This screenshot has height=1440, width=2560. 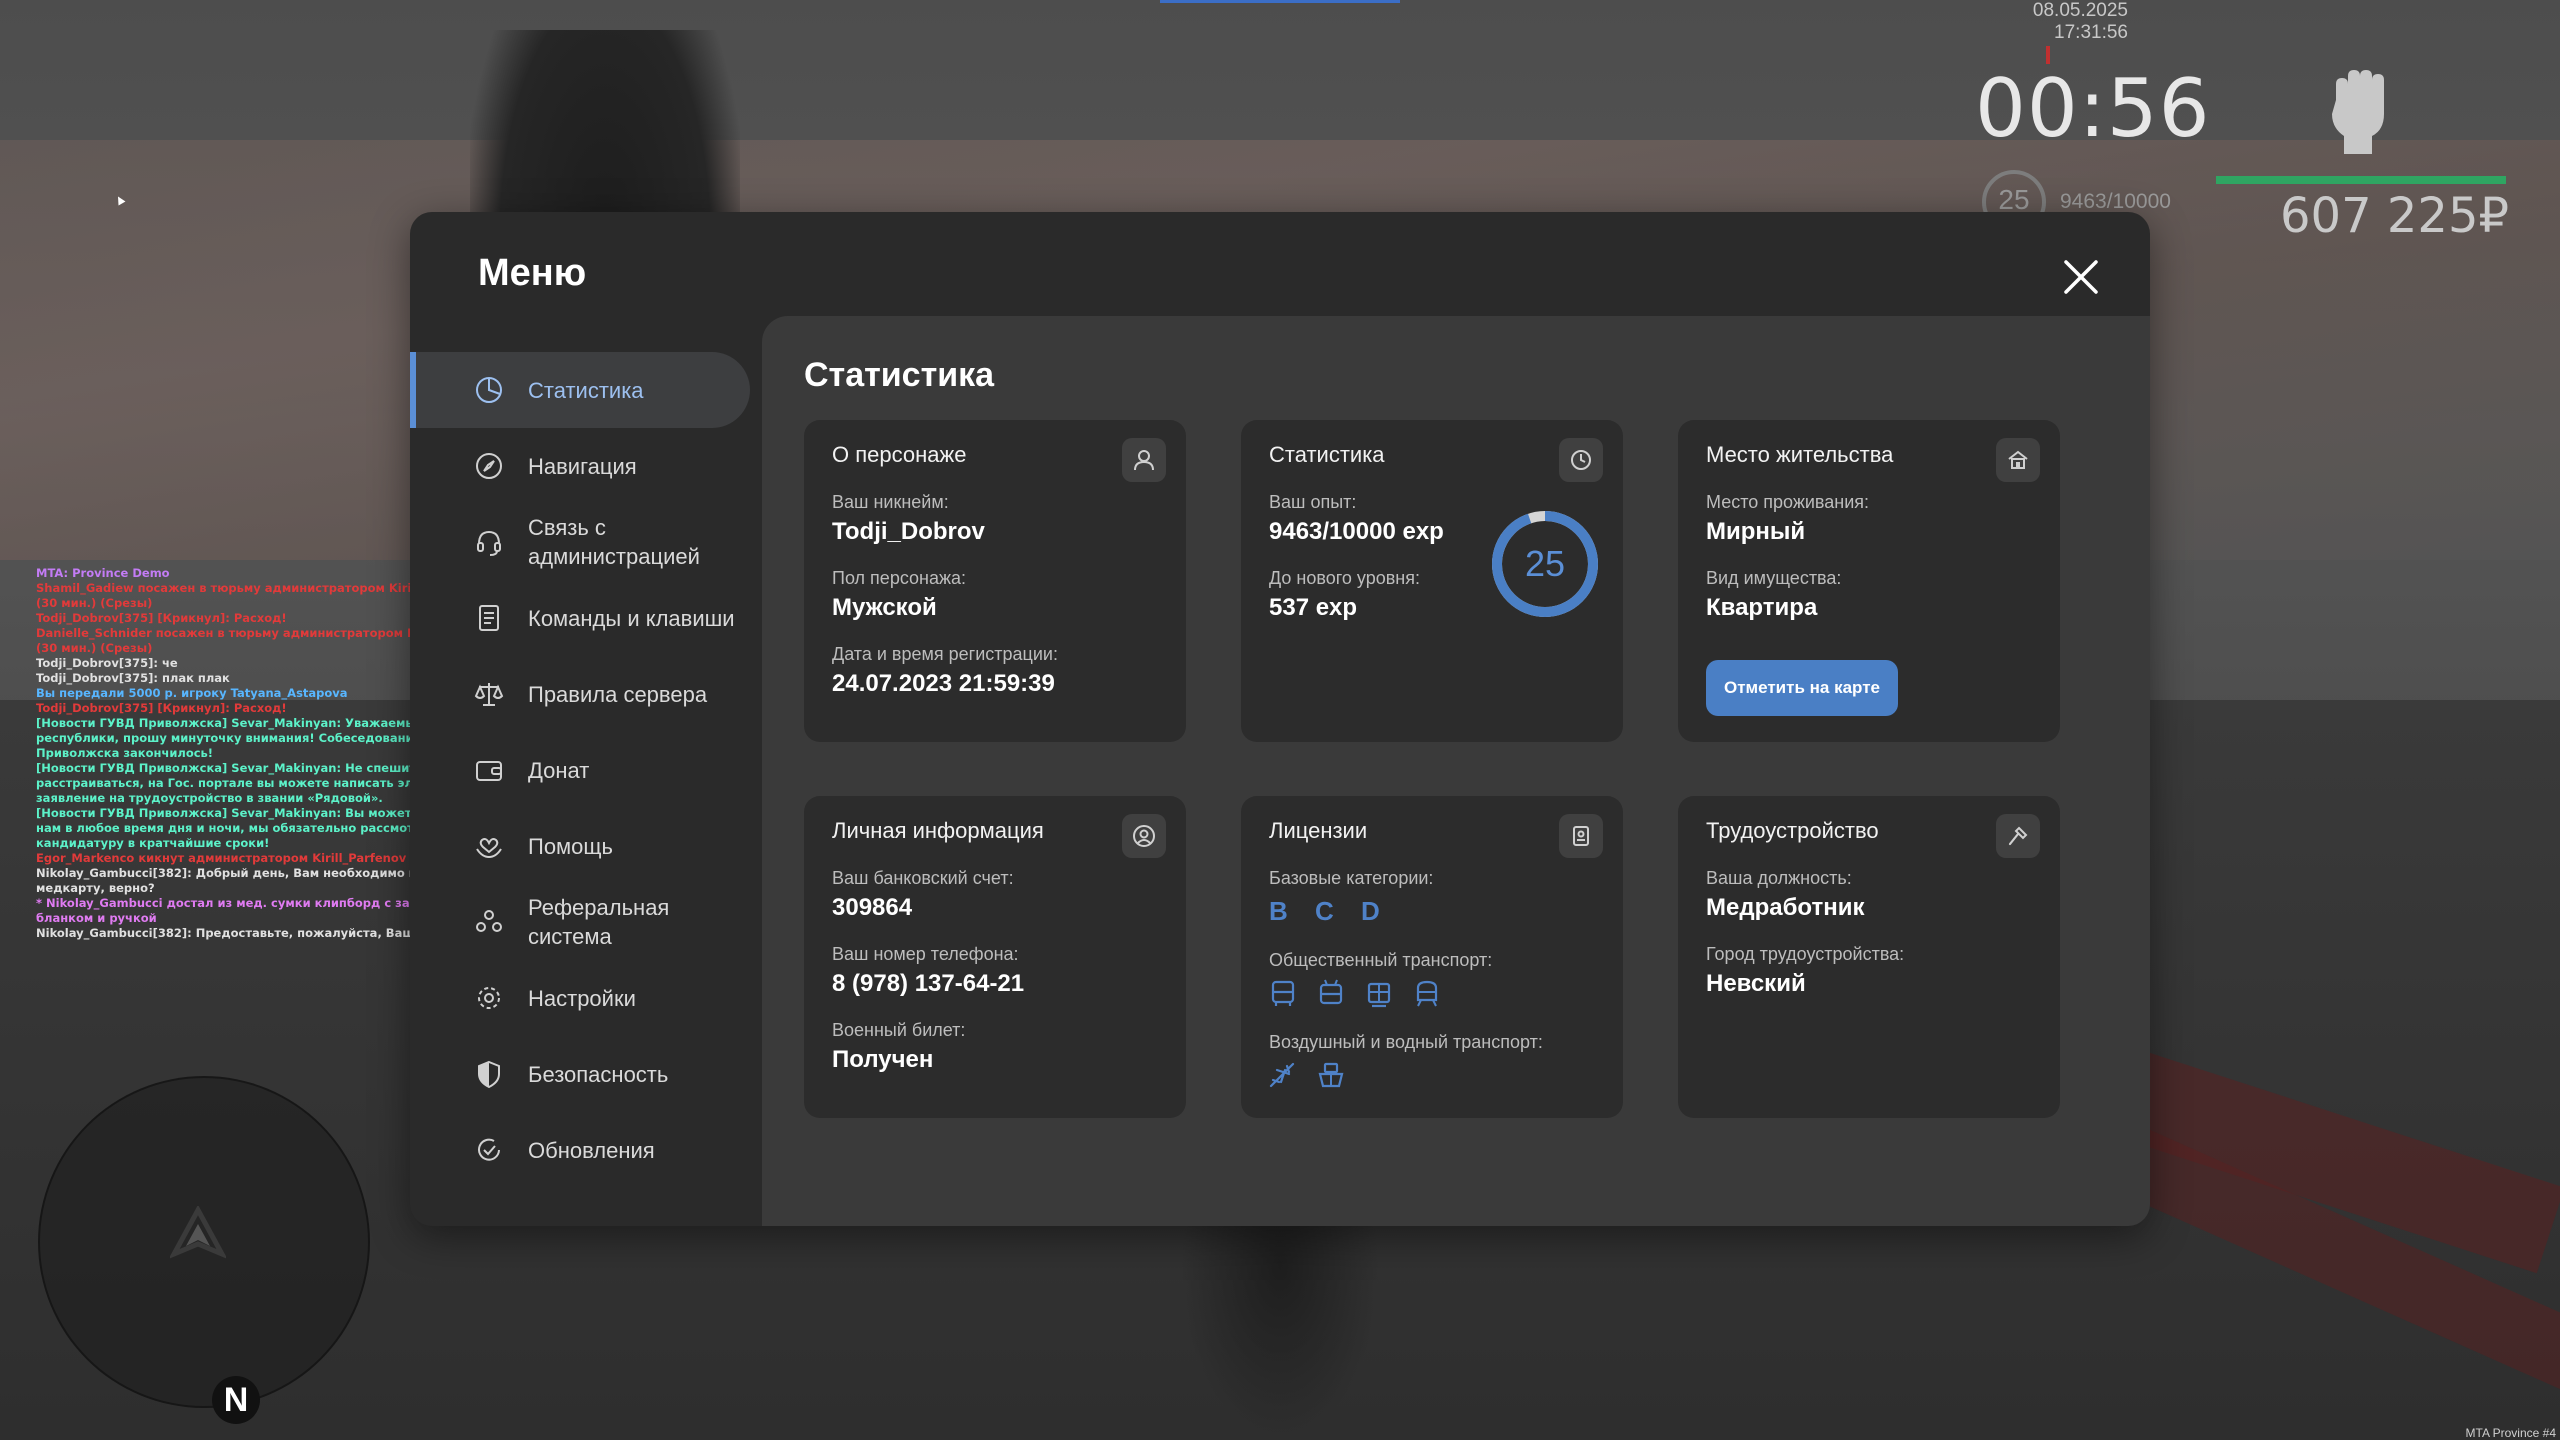 What do you see at coordinates (1774, 578) in the screenshot?
I see `property-type-label: Вид имущества:` at bounding box center [1774, 578].